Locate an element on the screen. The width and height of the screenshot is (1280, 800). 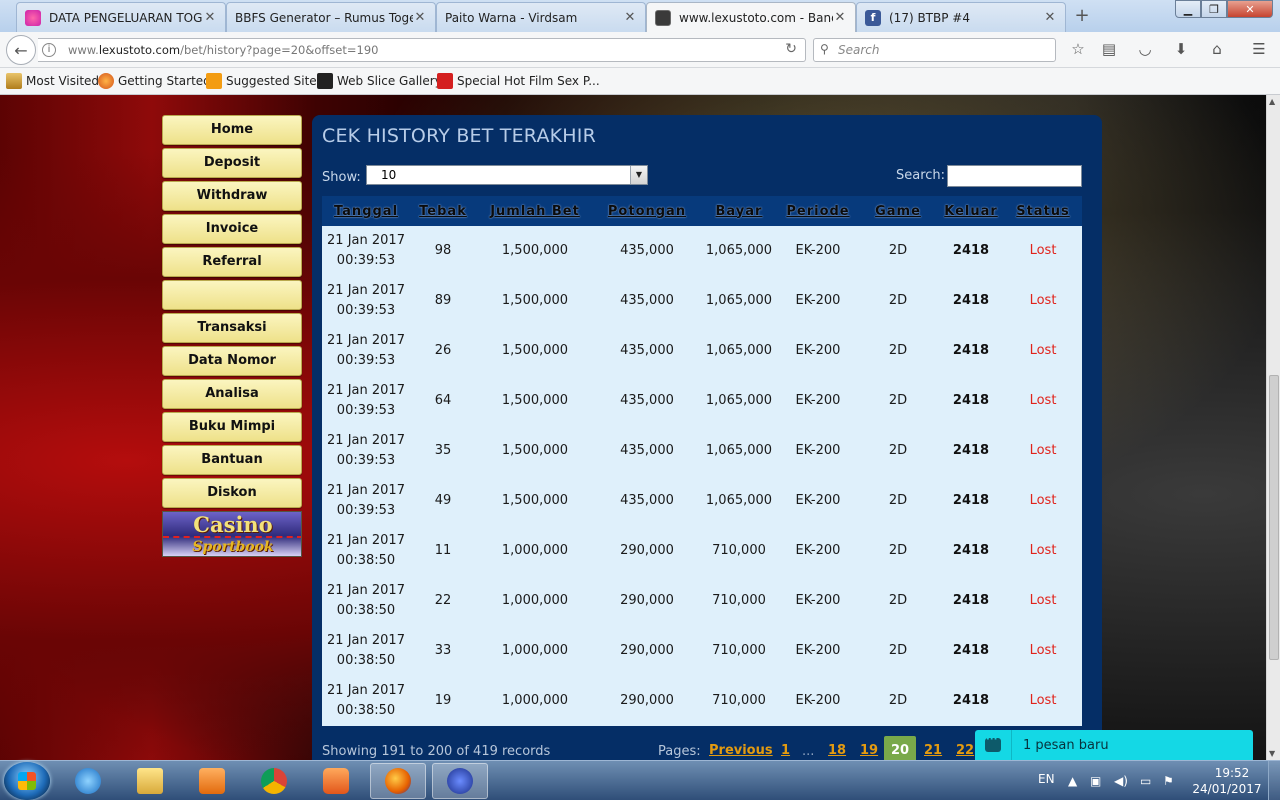
bookmark-web-slice-gallery: Web Slice Gallery is located at coordinates (379, 81).